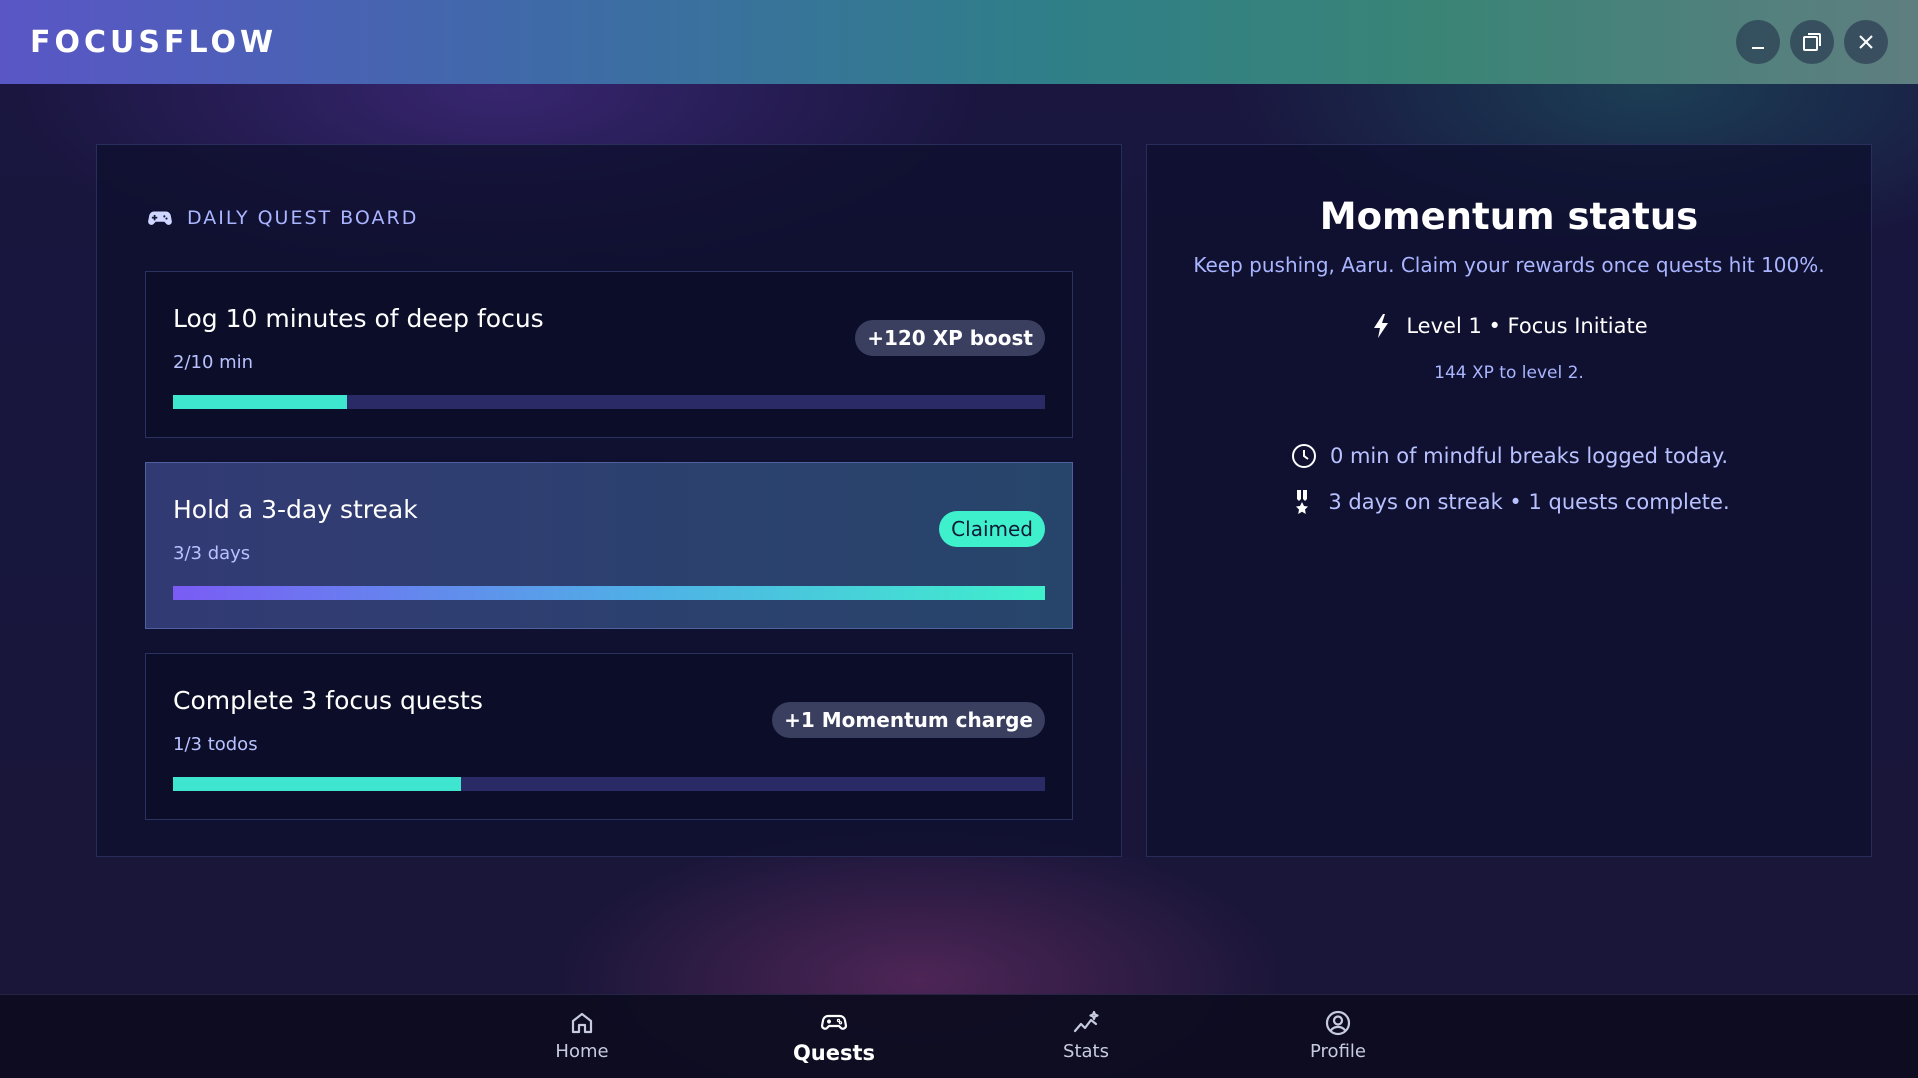  What do you see at coordinates (582, 1051) in the screenshot?
I see `nav-label: Home` at bounding box center [582, 1051].